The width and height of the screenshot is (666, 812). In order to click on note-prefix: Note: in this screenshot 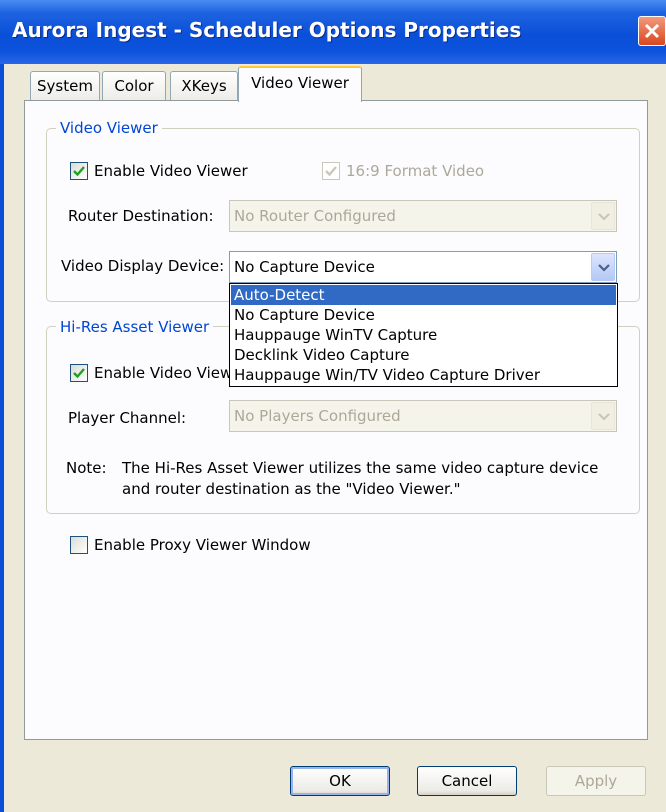, I will do `click(86, 468)`.